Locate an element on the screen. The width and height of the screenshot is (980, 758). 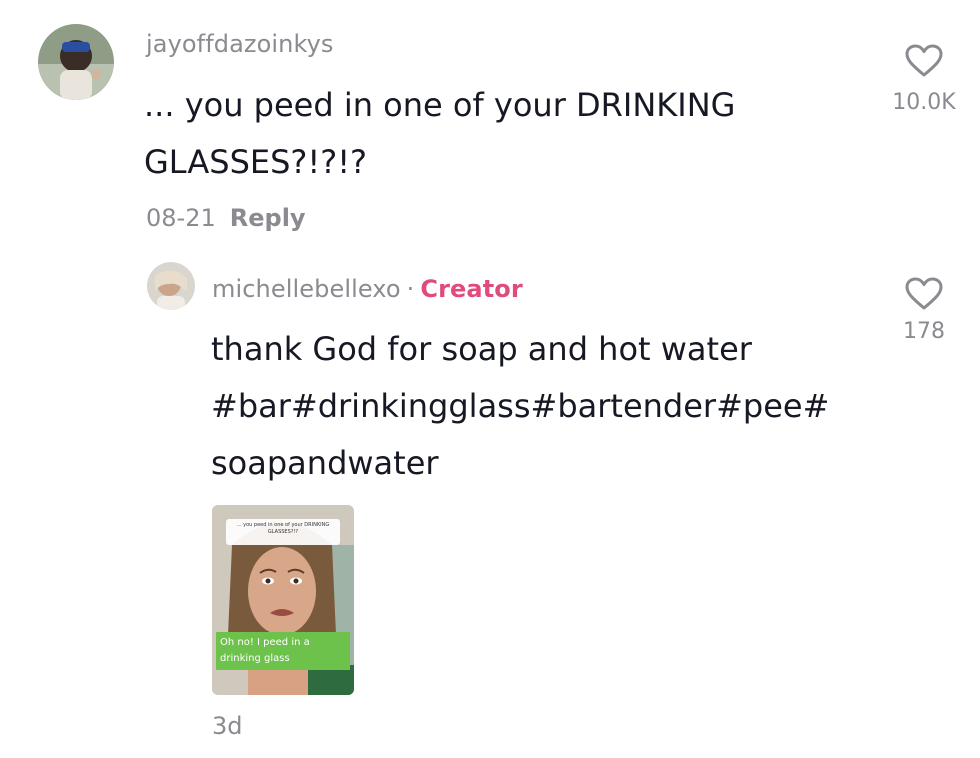
reply-header: michellebellexo · Creator is located at coordinates (367, 289).